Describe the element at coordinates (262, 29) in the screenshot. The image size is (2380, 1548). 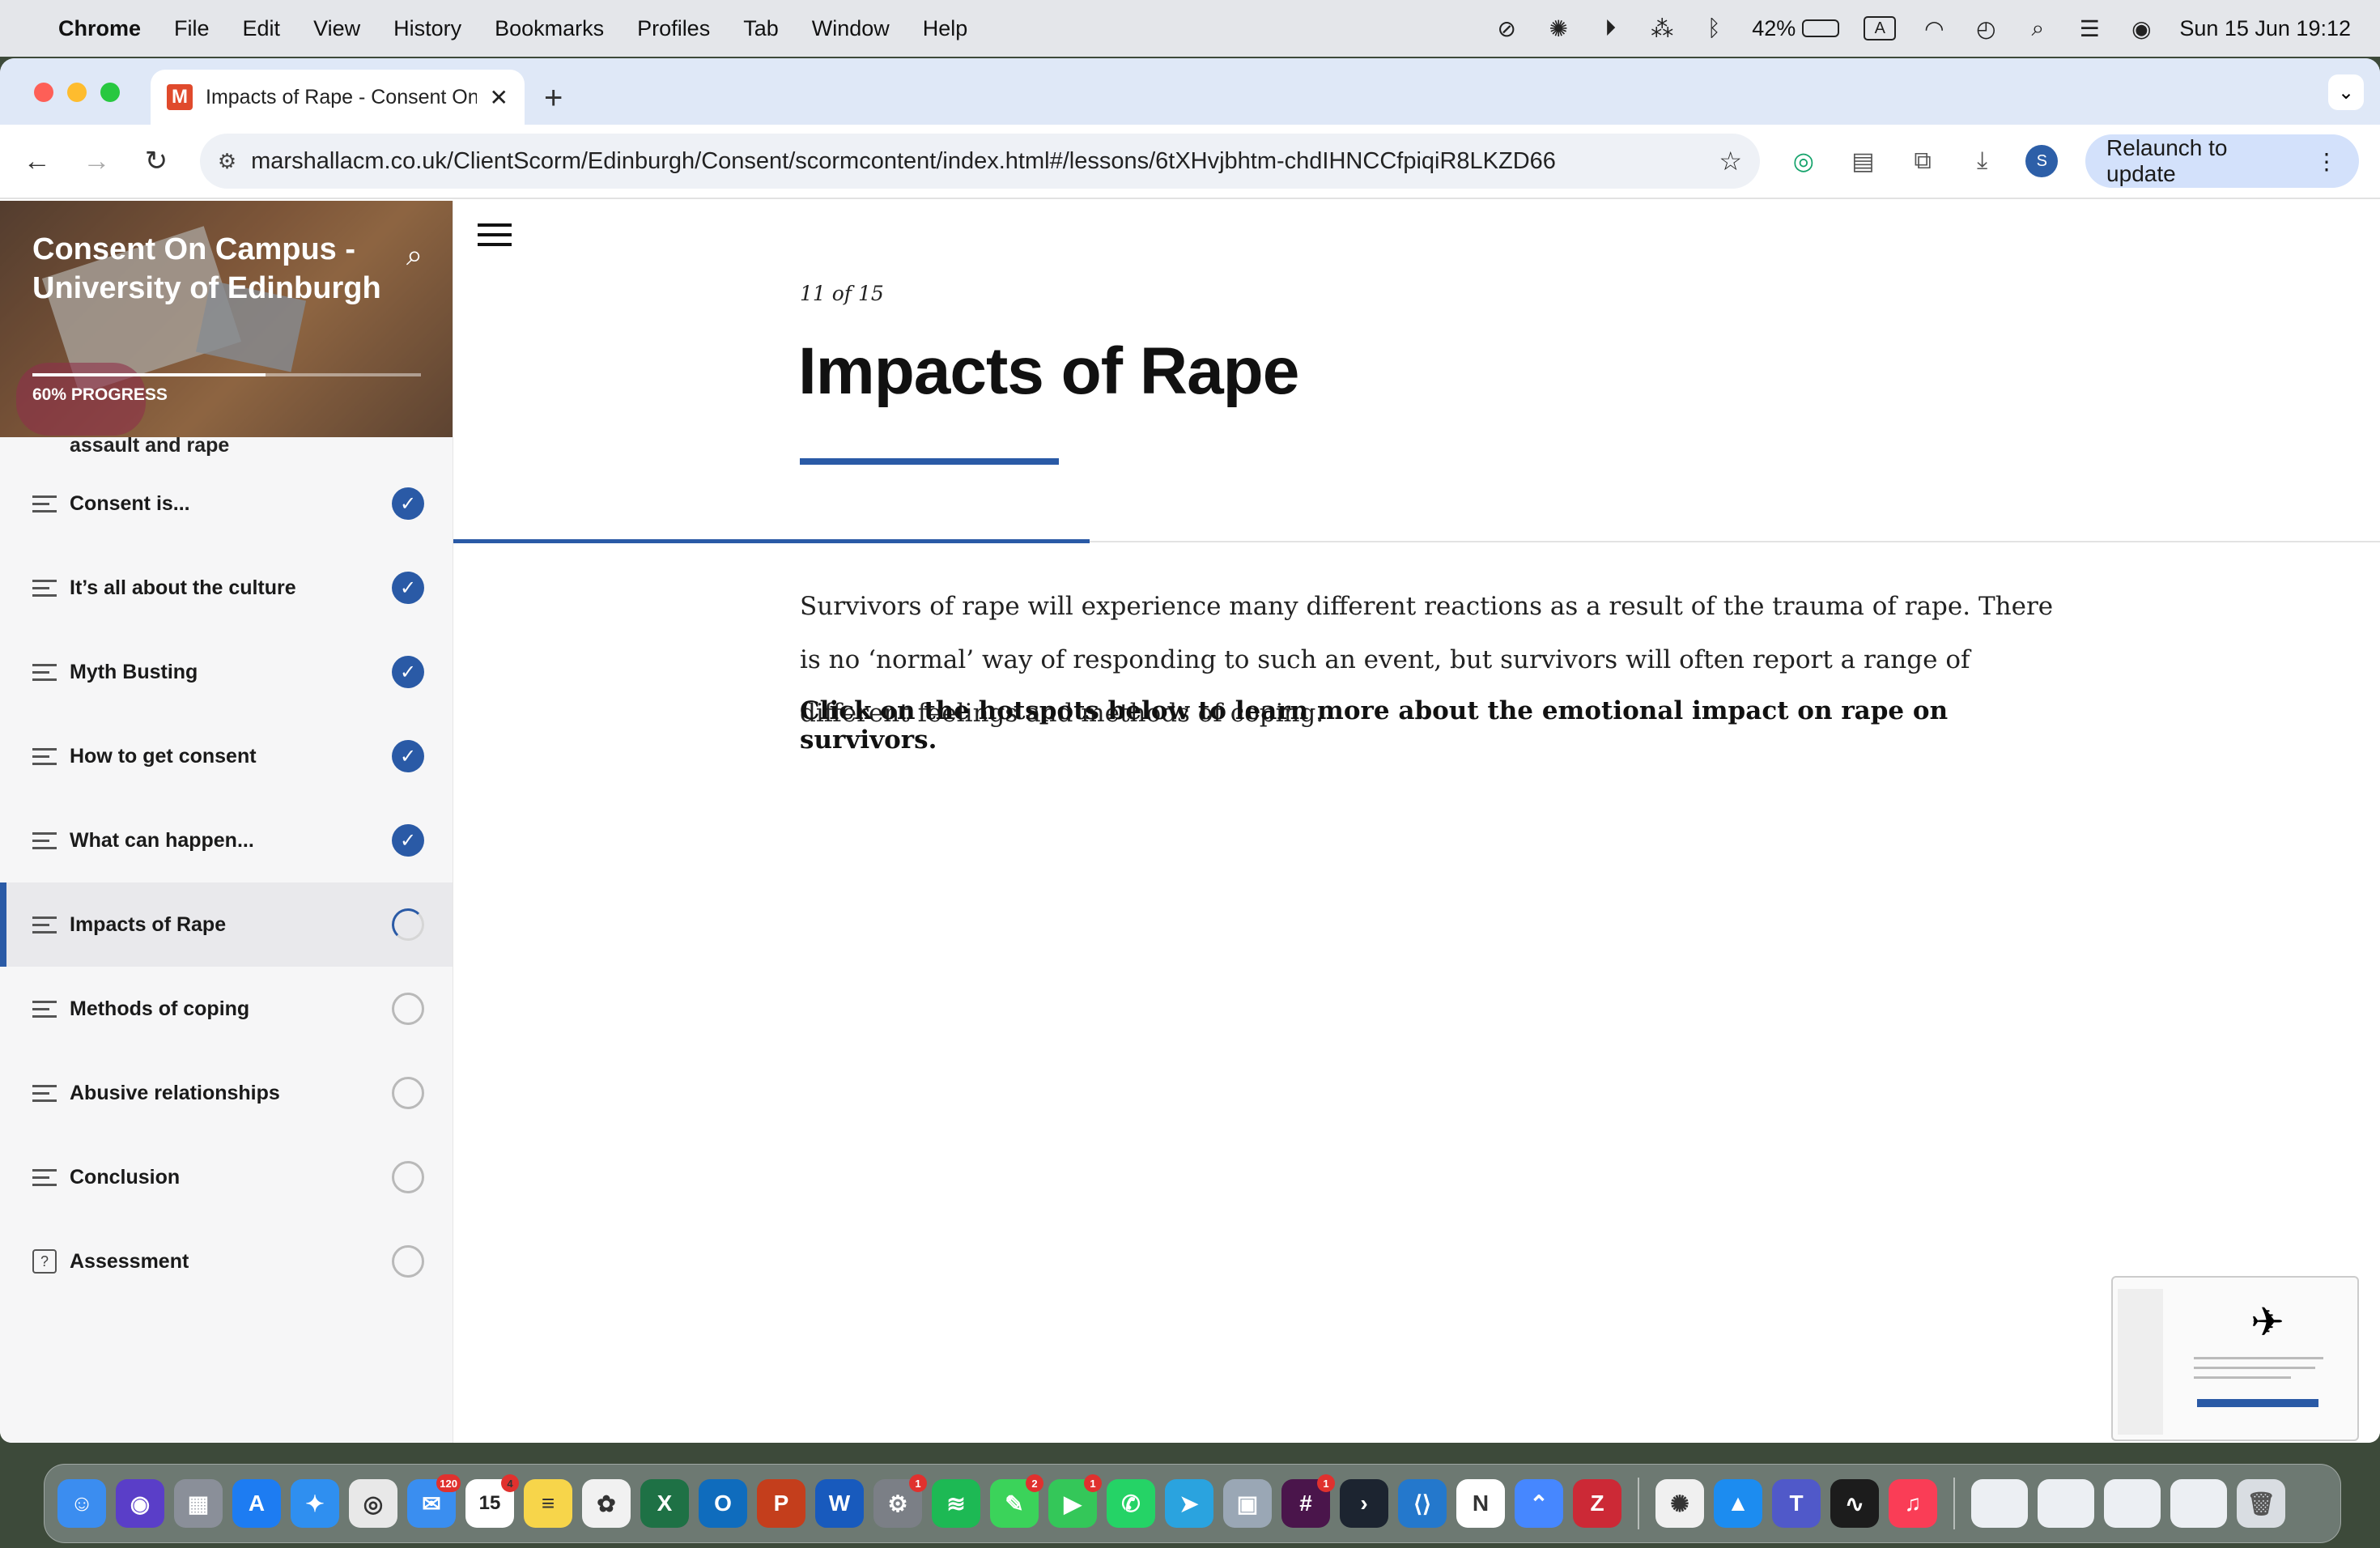
I see `menu-edit: Edit` at that location.